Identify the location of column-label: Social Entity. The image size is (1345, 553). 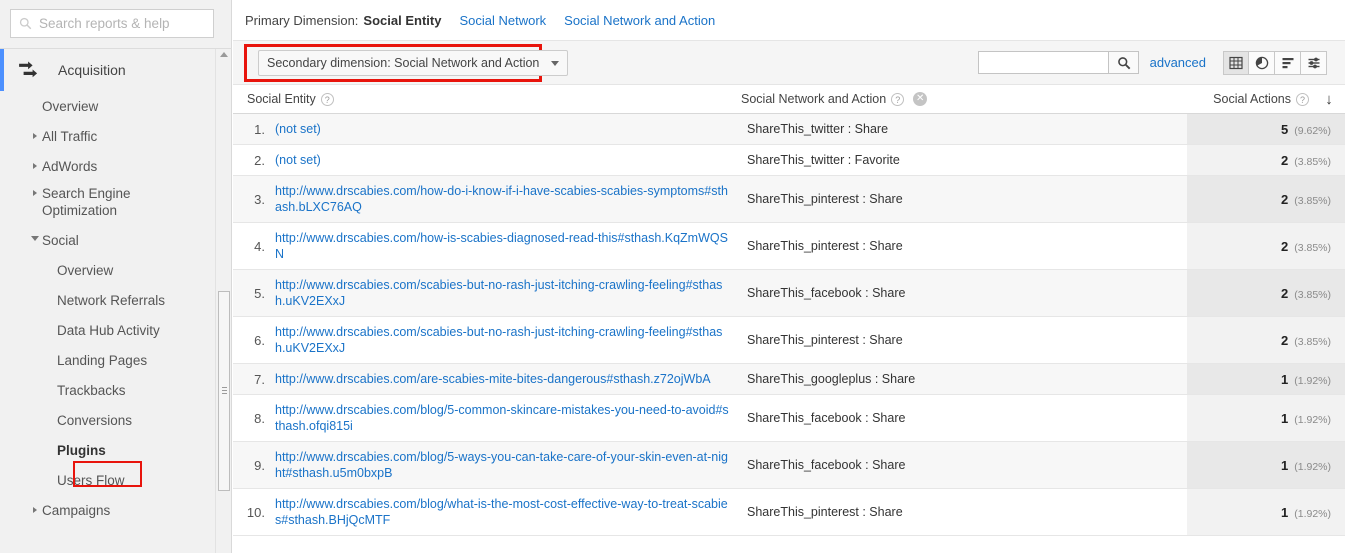
(281, 99).